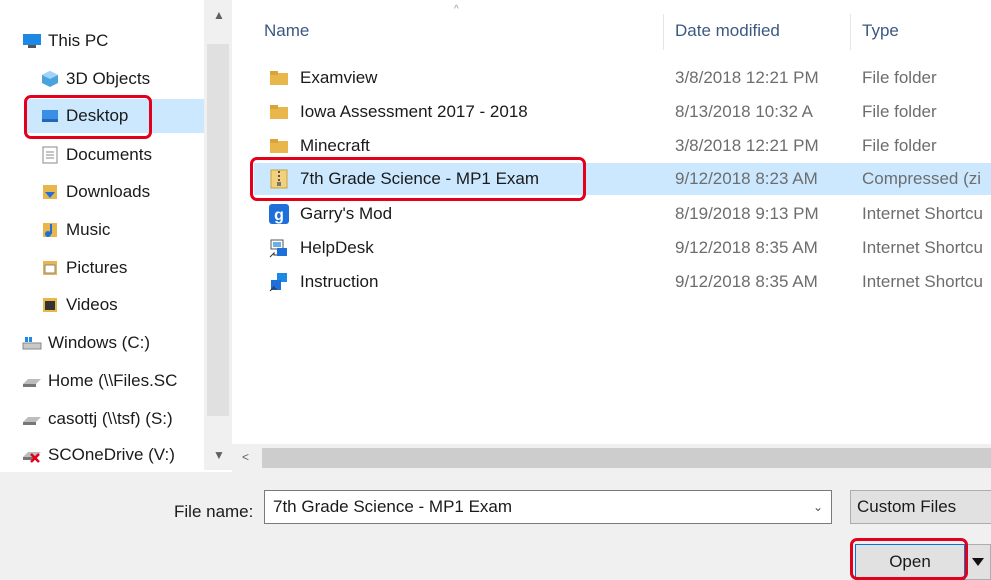  I want to click on nav-item-casottj-network: casottj (\\tsf) (S:), so click(97, 419).